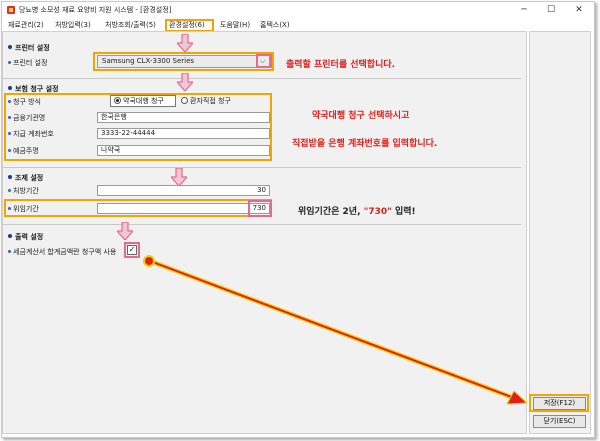 The height and width of the screenshot is (441, 600). What do you see at coordinates (73, 25) in the screenshot?
I see `menu-prescription-input: 처방입력(3)` at bounding box center [73, 25].